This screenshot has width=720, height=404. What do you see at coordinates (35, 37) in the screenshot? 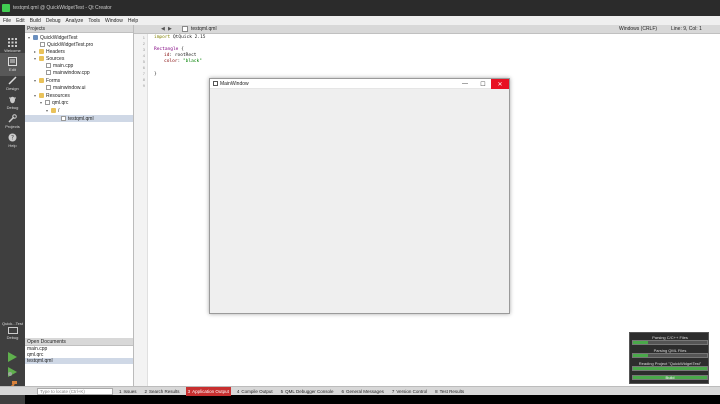
I see `project-icon` at bounding box center [35, 37].